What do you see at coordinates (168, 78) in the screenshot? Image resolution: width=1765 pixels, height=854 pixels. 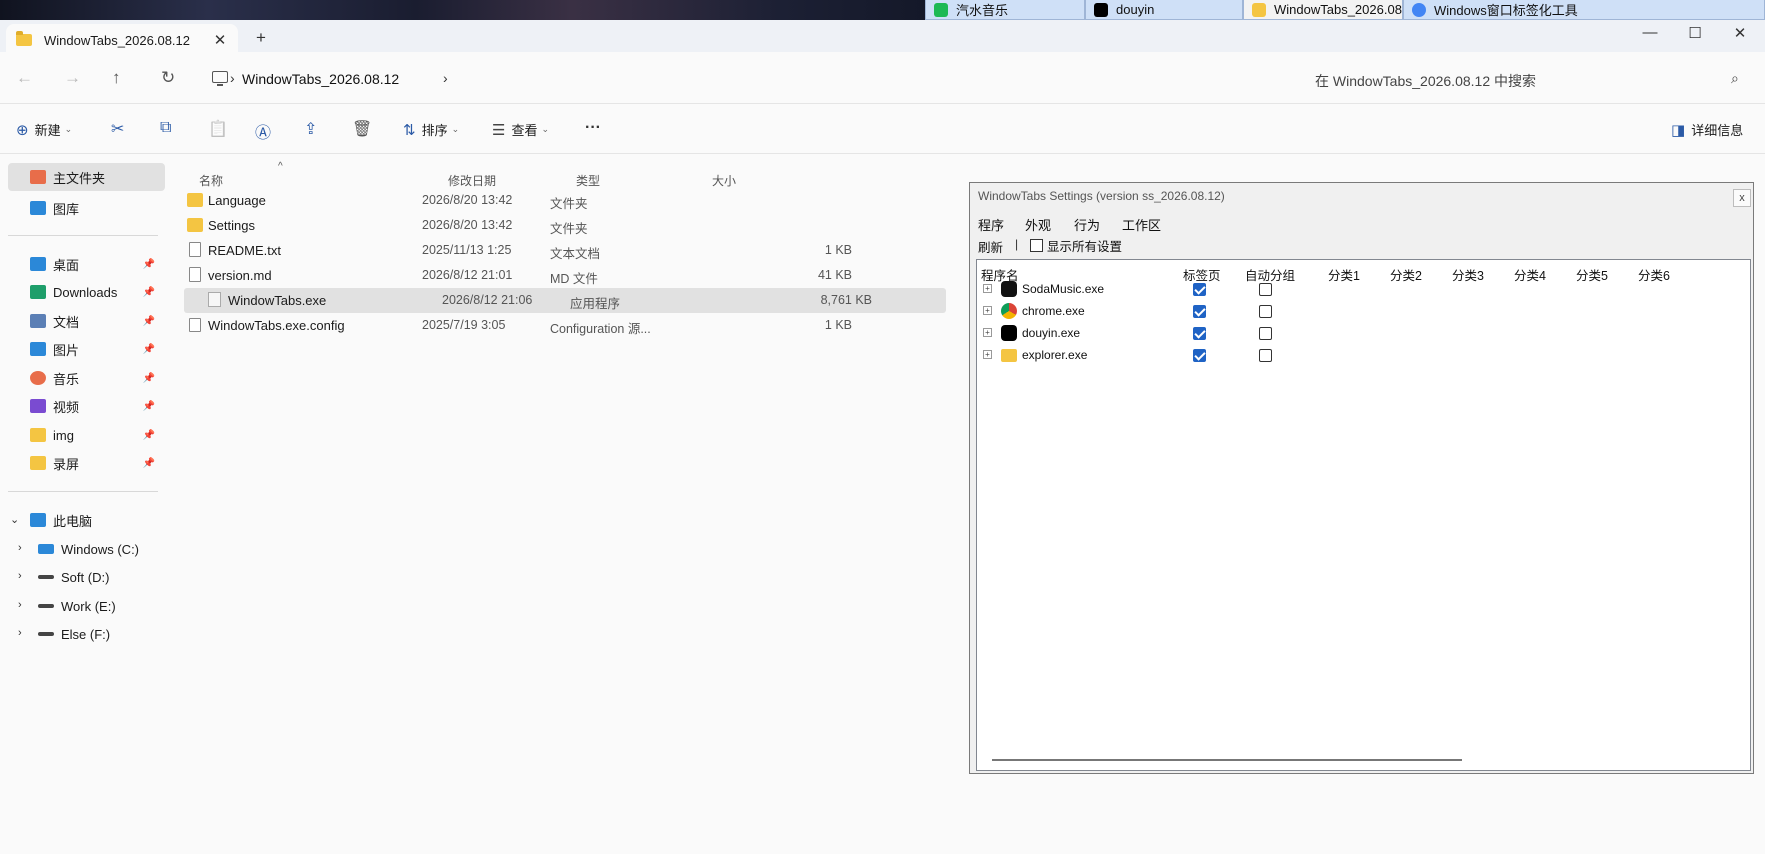 I see `refresh-button: ↻` at bounding box center [168, 78].